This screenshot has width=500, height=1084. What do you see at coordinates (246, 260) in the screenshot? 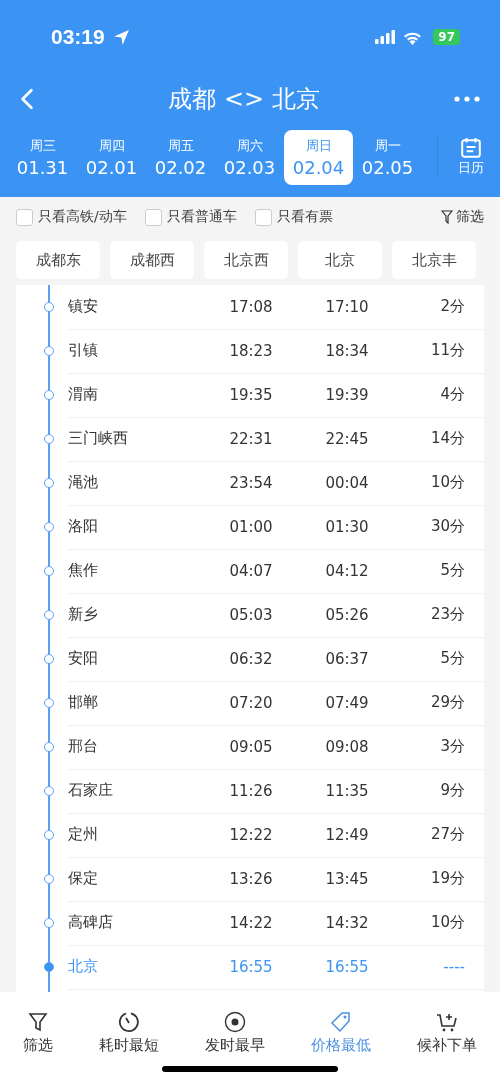
I see `station-chip: 北京西` at bounding box center [246, 260].